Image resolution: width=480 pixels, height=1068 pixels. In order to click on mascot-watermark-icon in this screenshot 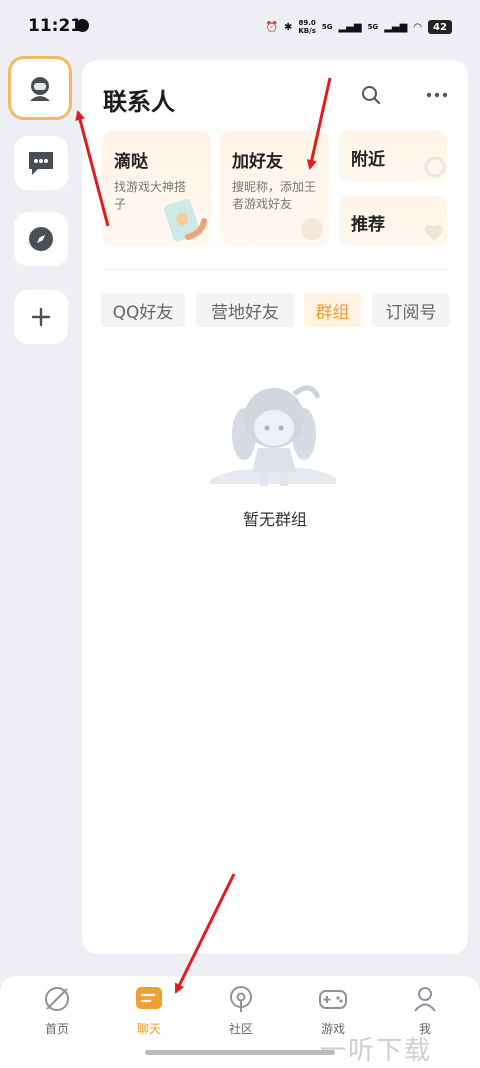, I will do `click(312, 229)`.